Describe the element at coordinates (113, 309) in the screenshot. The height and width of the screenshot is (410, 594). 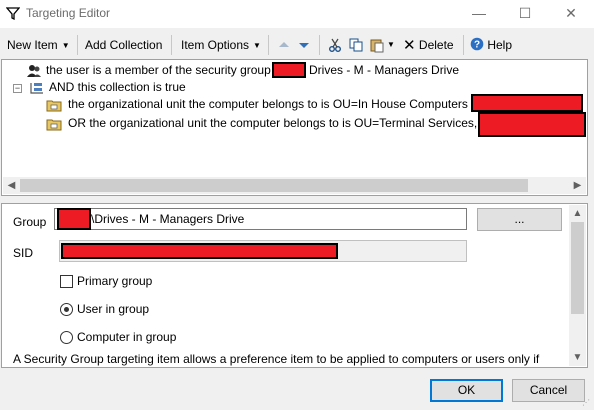
I see `user-in-group-label: User in group` at that location.